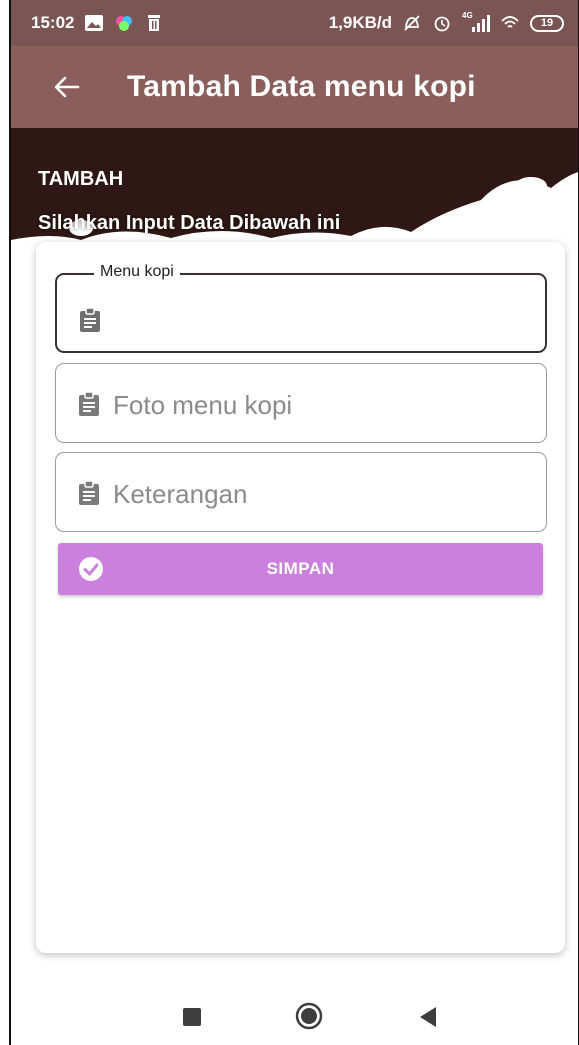 The height and width of the screenshot is (1045, 579). I want to click on status-right: 1,9KB/d 4G 19, so click(446, 22).